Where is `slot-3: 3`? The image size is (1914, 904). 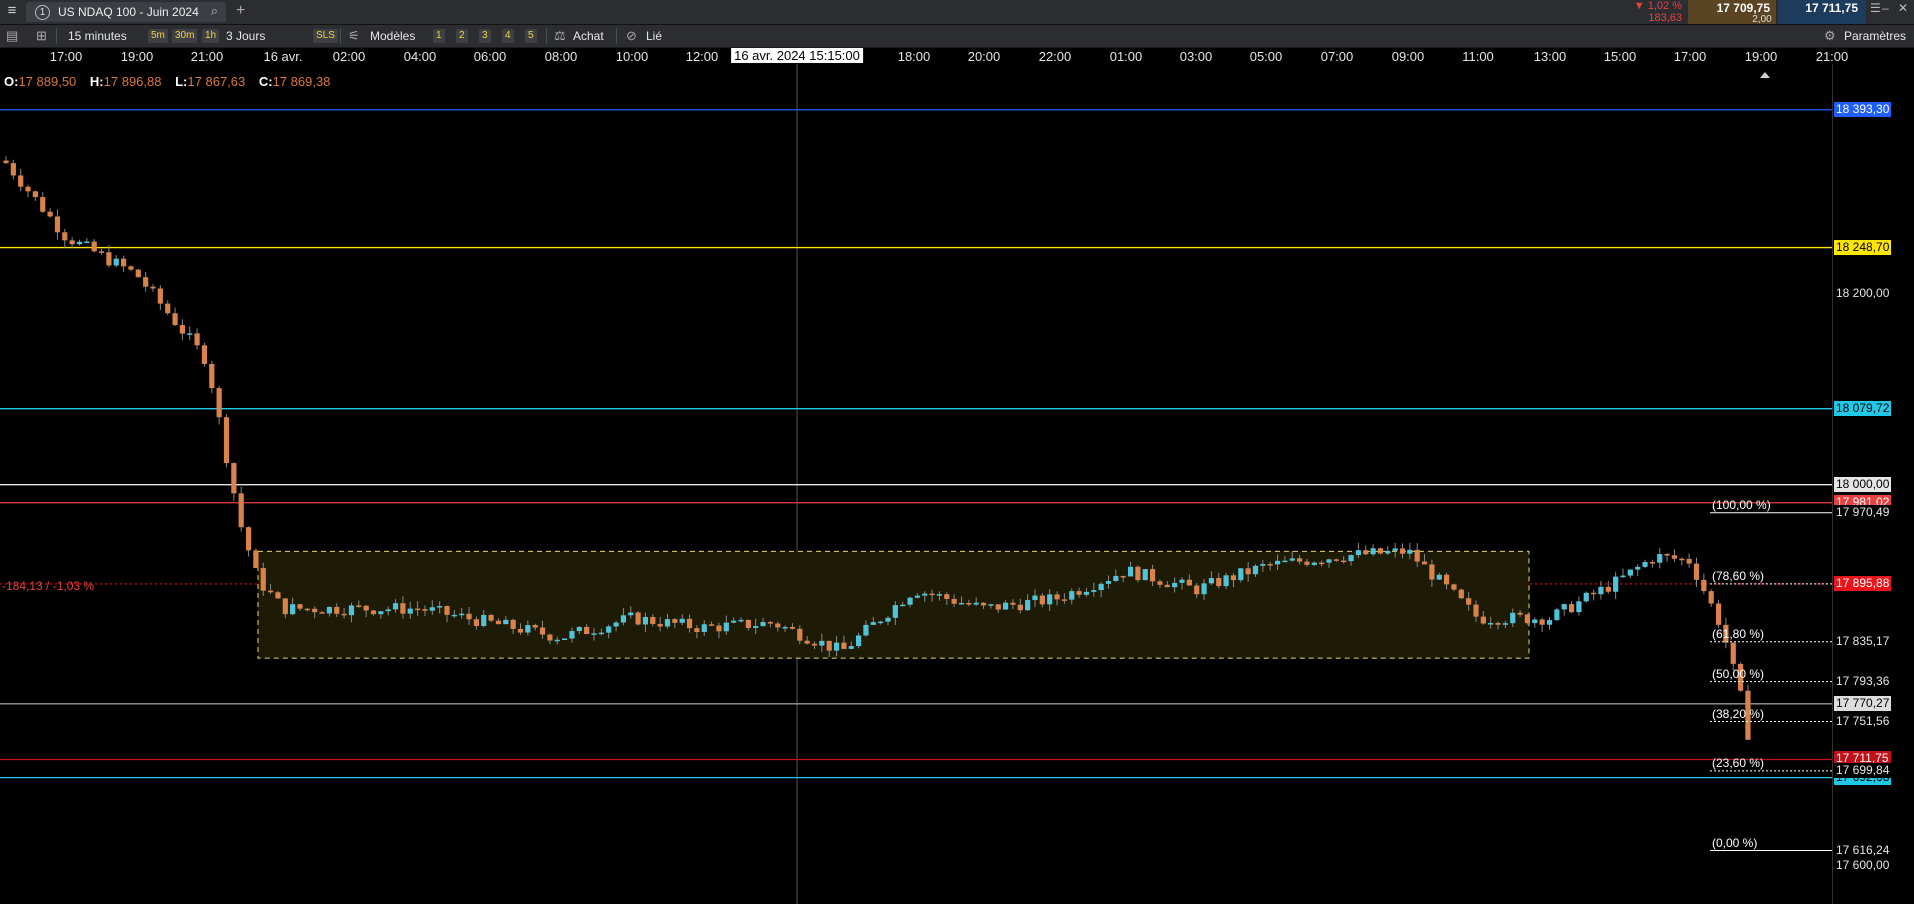
slot-3: 3 is located at coordinates (485, 36).